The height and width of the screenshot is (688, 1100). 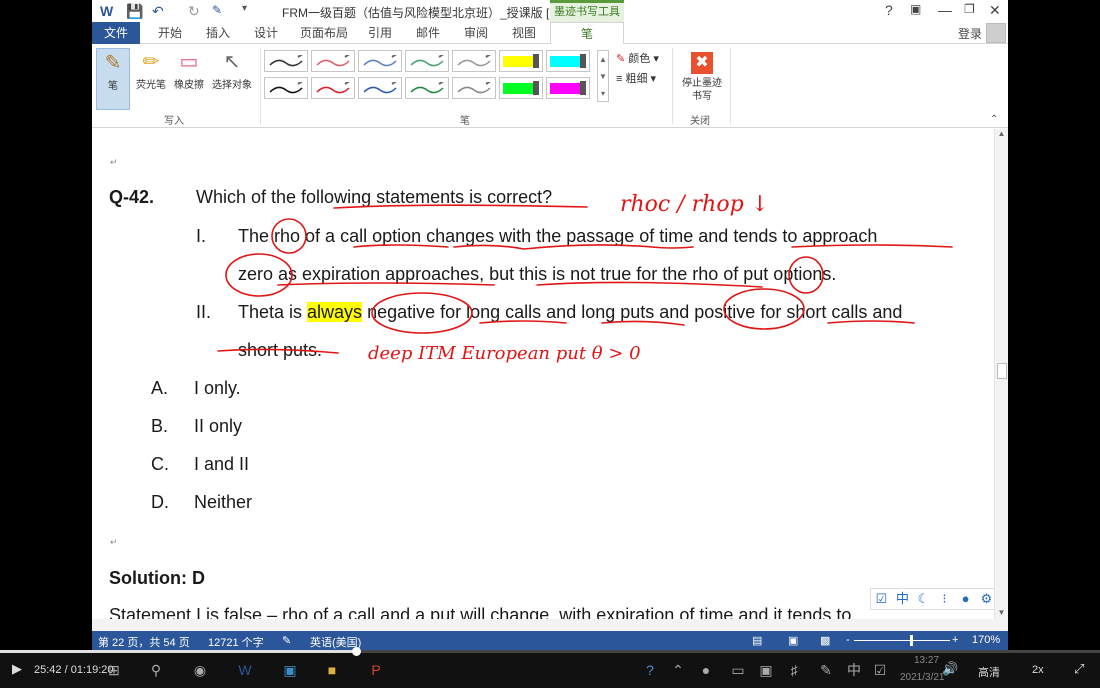 I want to click on video-progress-knob, so click(x=357, y=651).